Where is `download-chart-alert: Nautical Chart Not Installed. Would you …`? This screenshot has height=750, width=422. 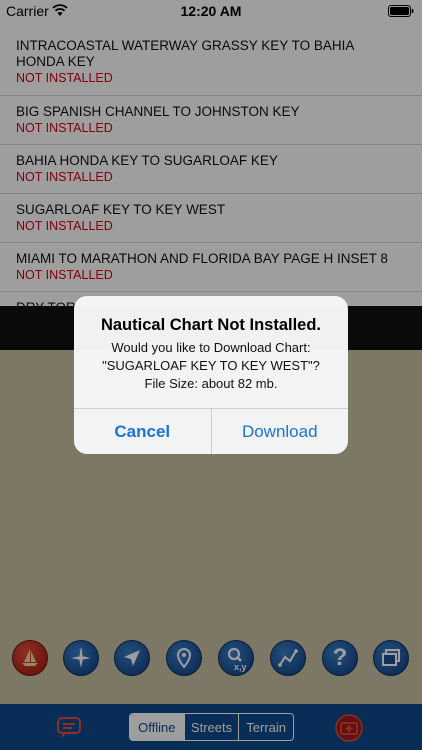 download-chart-alert: Nautical Chart Not Installed. Would you … is located at coordinates (211, 375).